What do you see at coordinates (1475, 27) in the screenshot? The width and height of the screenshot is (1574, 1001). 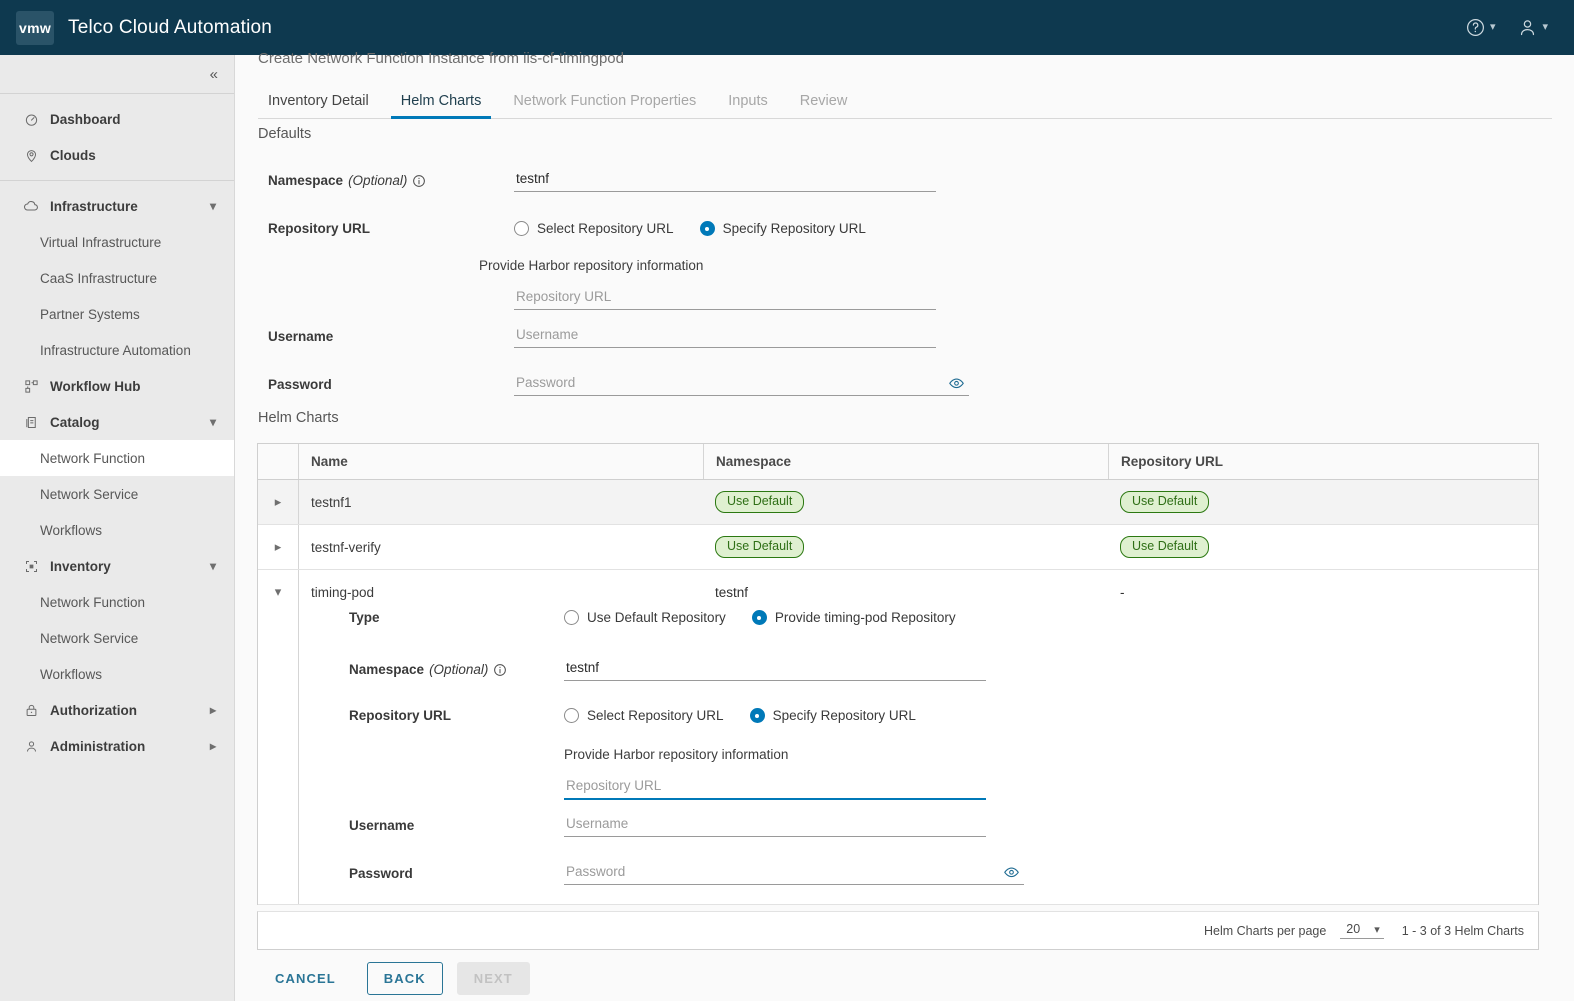 I see `help-circle-icon` at bounding box center [1475, 27].